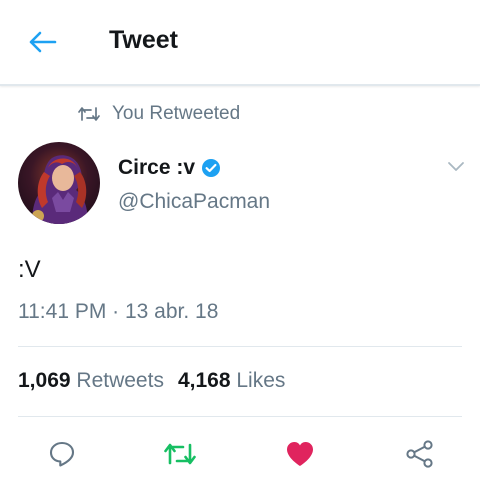 This screenshot has height=492, width=480. I want to click on retweet-button, so click(180, 454).